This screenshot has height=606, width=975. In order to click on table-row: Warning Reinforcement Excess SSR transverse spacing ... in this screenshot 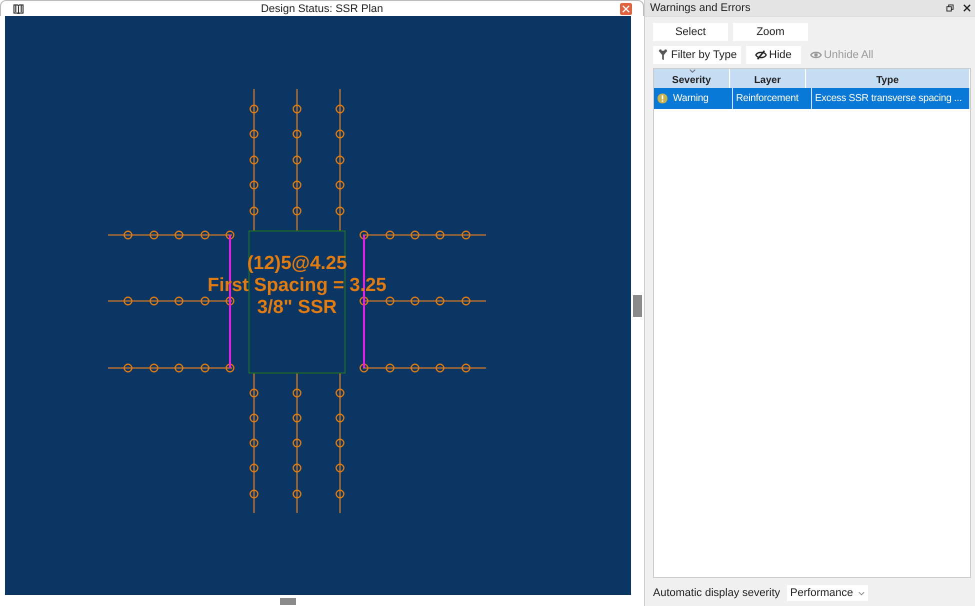, I will do `click(812, 98)`.